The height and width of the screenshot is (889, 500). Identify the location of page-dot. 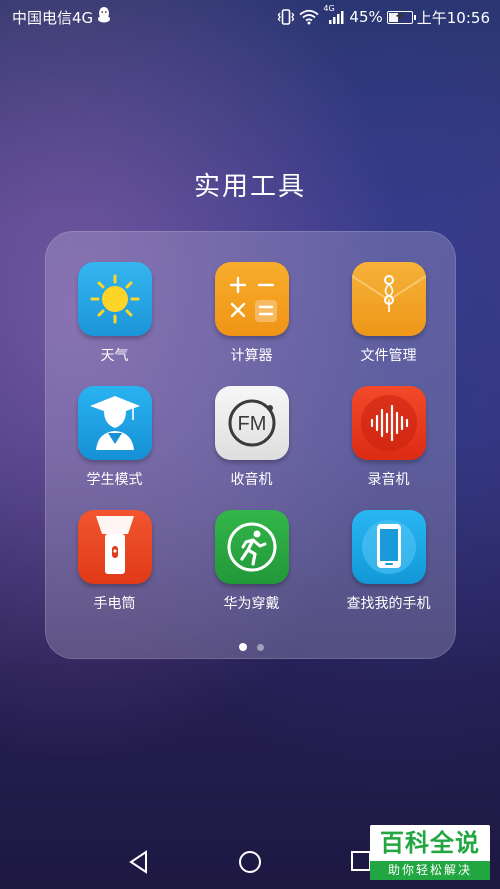
(260, 647).